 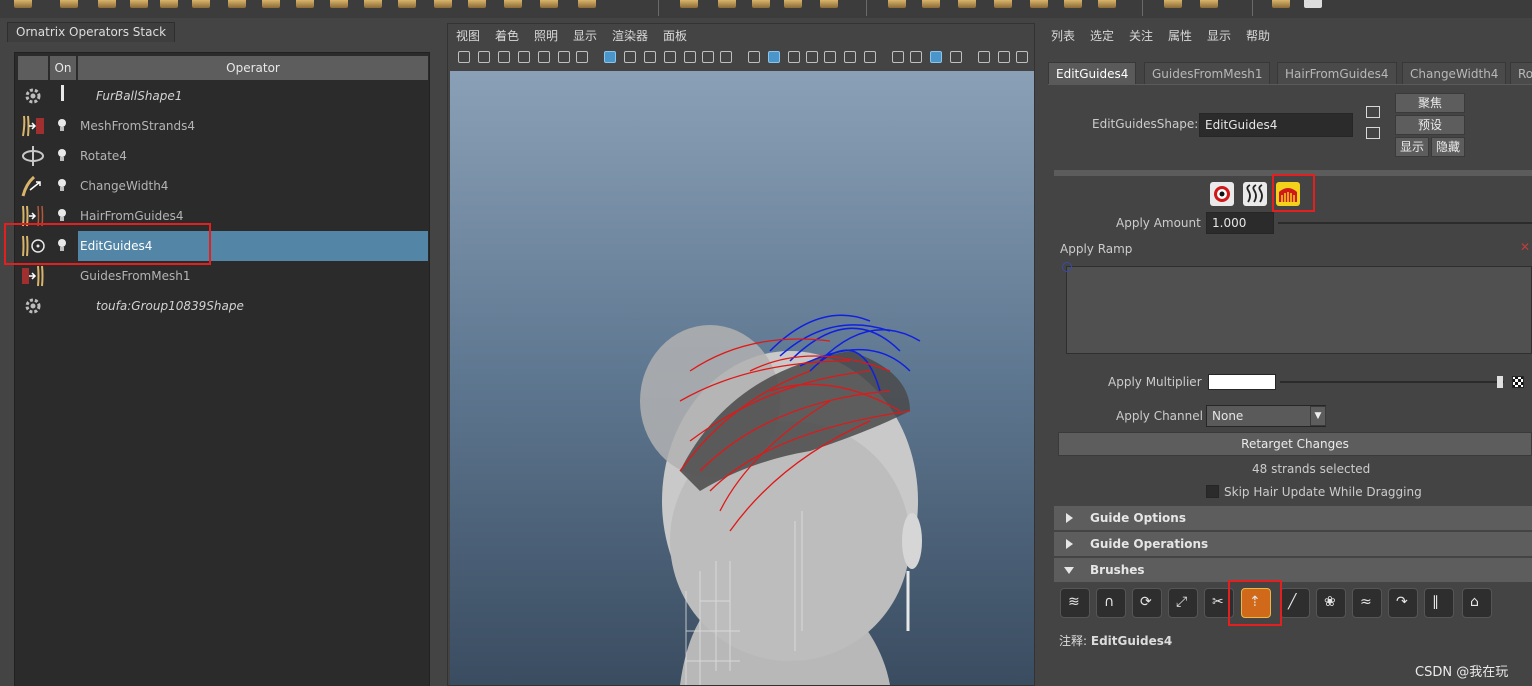 What do you see at coordinates (1266, 416) in the screenshot?
I see `apply-channel-dropdown: None` at bounding box center [1266, 416].